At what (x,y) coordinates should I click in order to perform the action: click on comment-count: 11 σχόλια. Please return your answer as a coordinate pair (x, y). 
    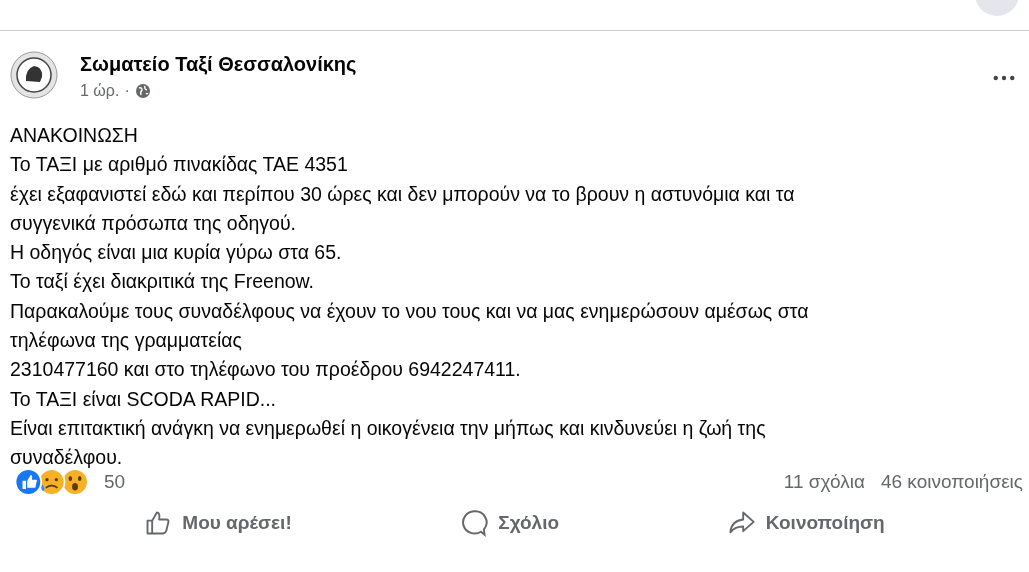
    Looking at the image, I should click on (824, 482).